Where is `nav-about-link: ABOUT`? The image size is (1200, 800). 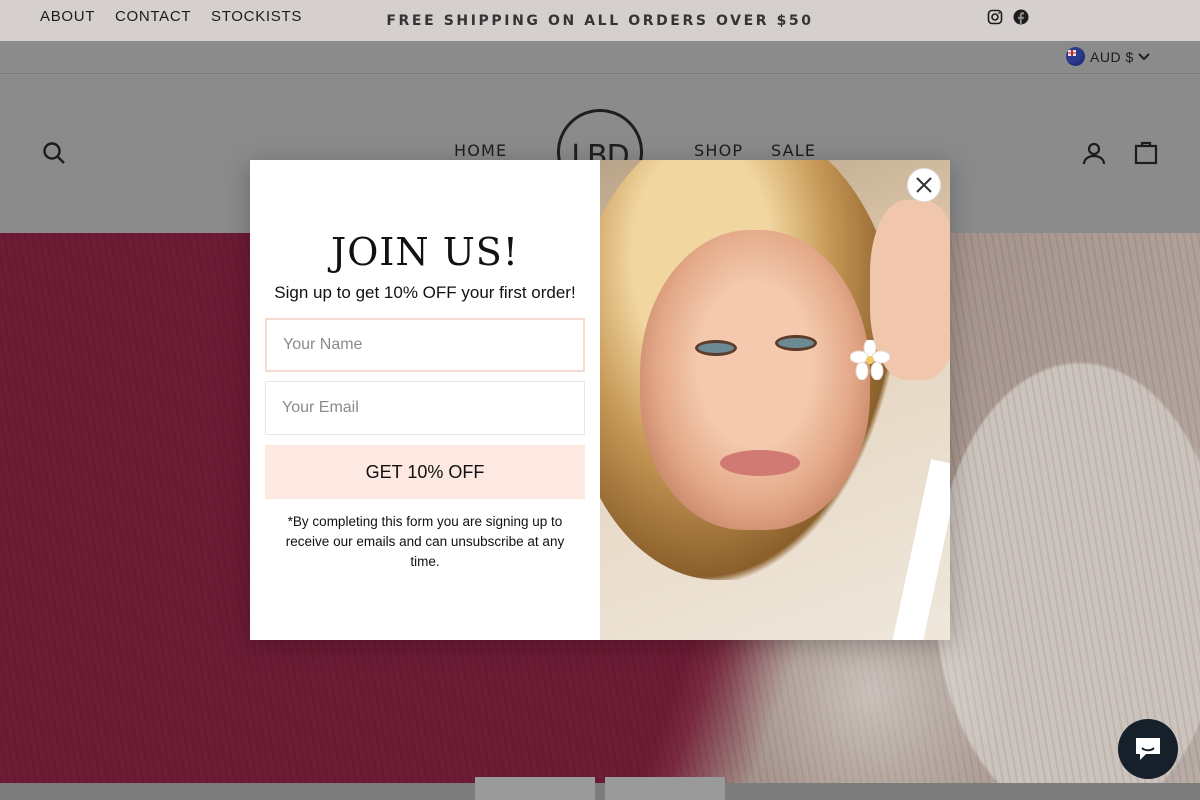
nav-about-link: ABOUT is located at coordinates (67, 16).